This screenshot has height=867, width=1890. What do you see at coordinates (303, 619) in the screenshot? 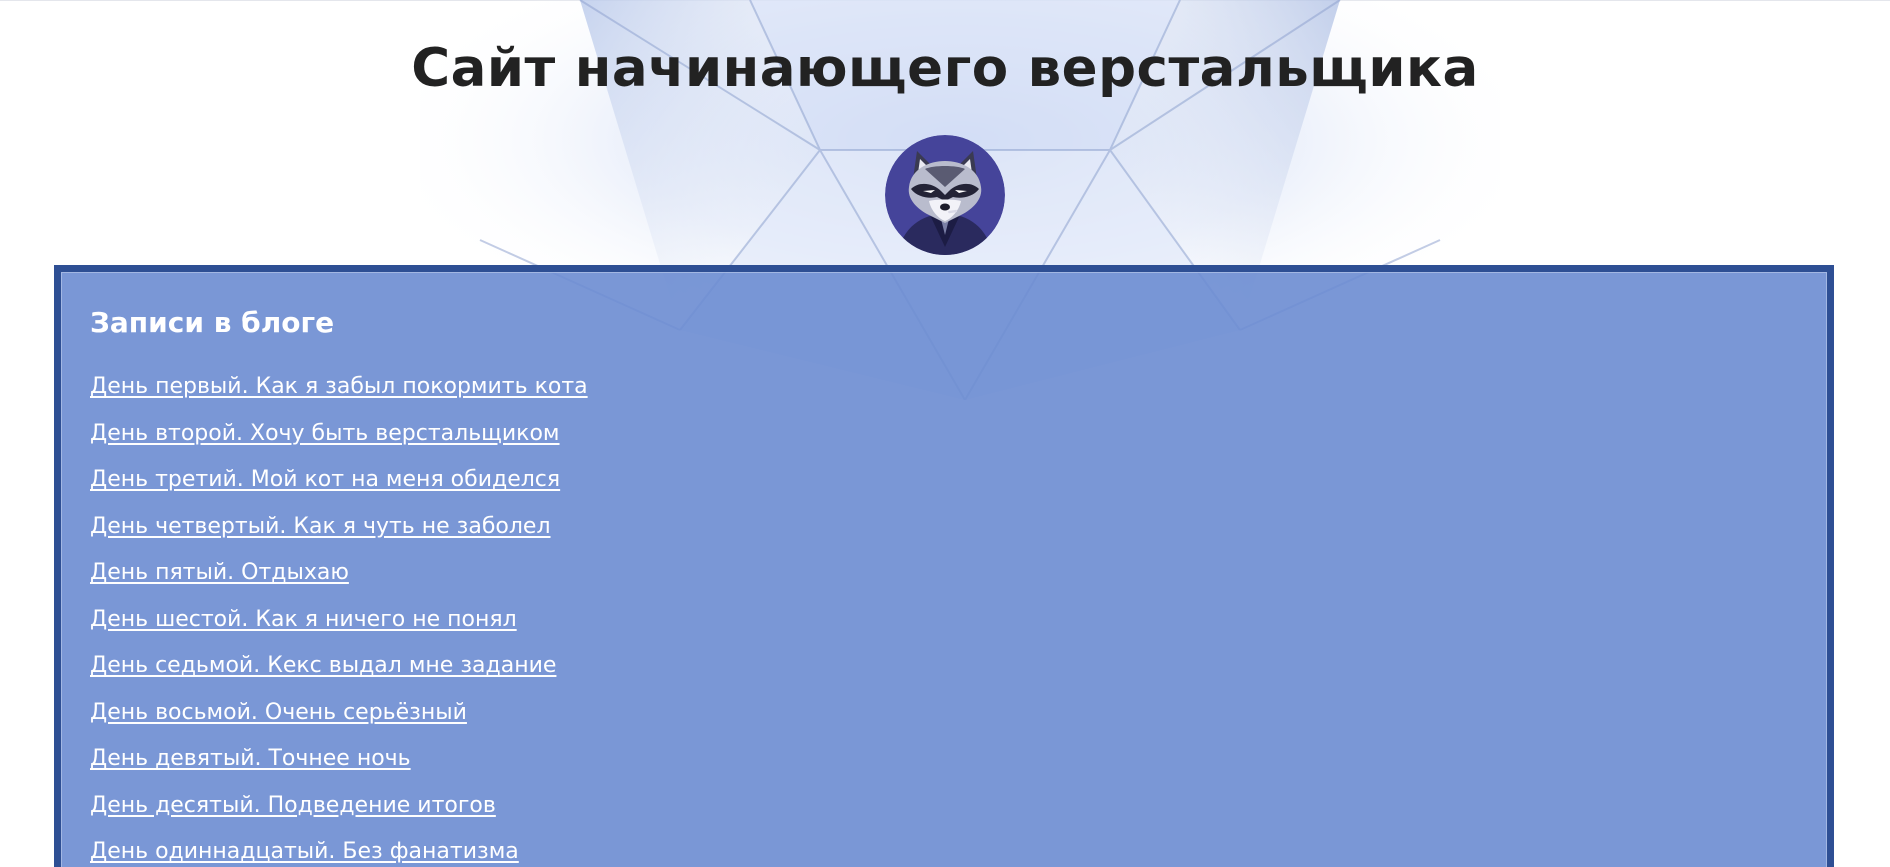
I see `blog-post-link-6: День шестой. Как я ничего не понял` at bounding box center [303, 619].